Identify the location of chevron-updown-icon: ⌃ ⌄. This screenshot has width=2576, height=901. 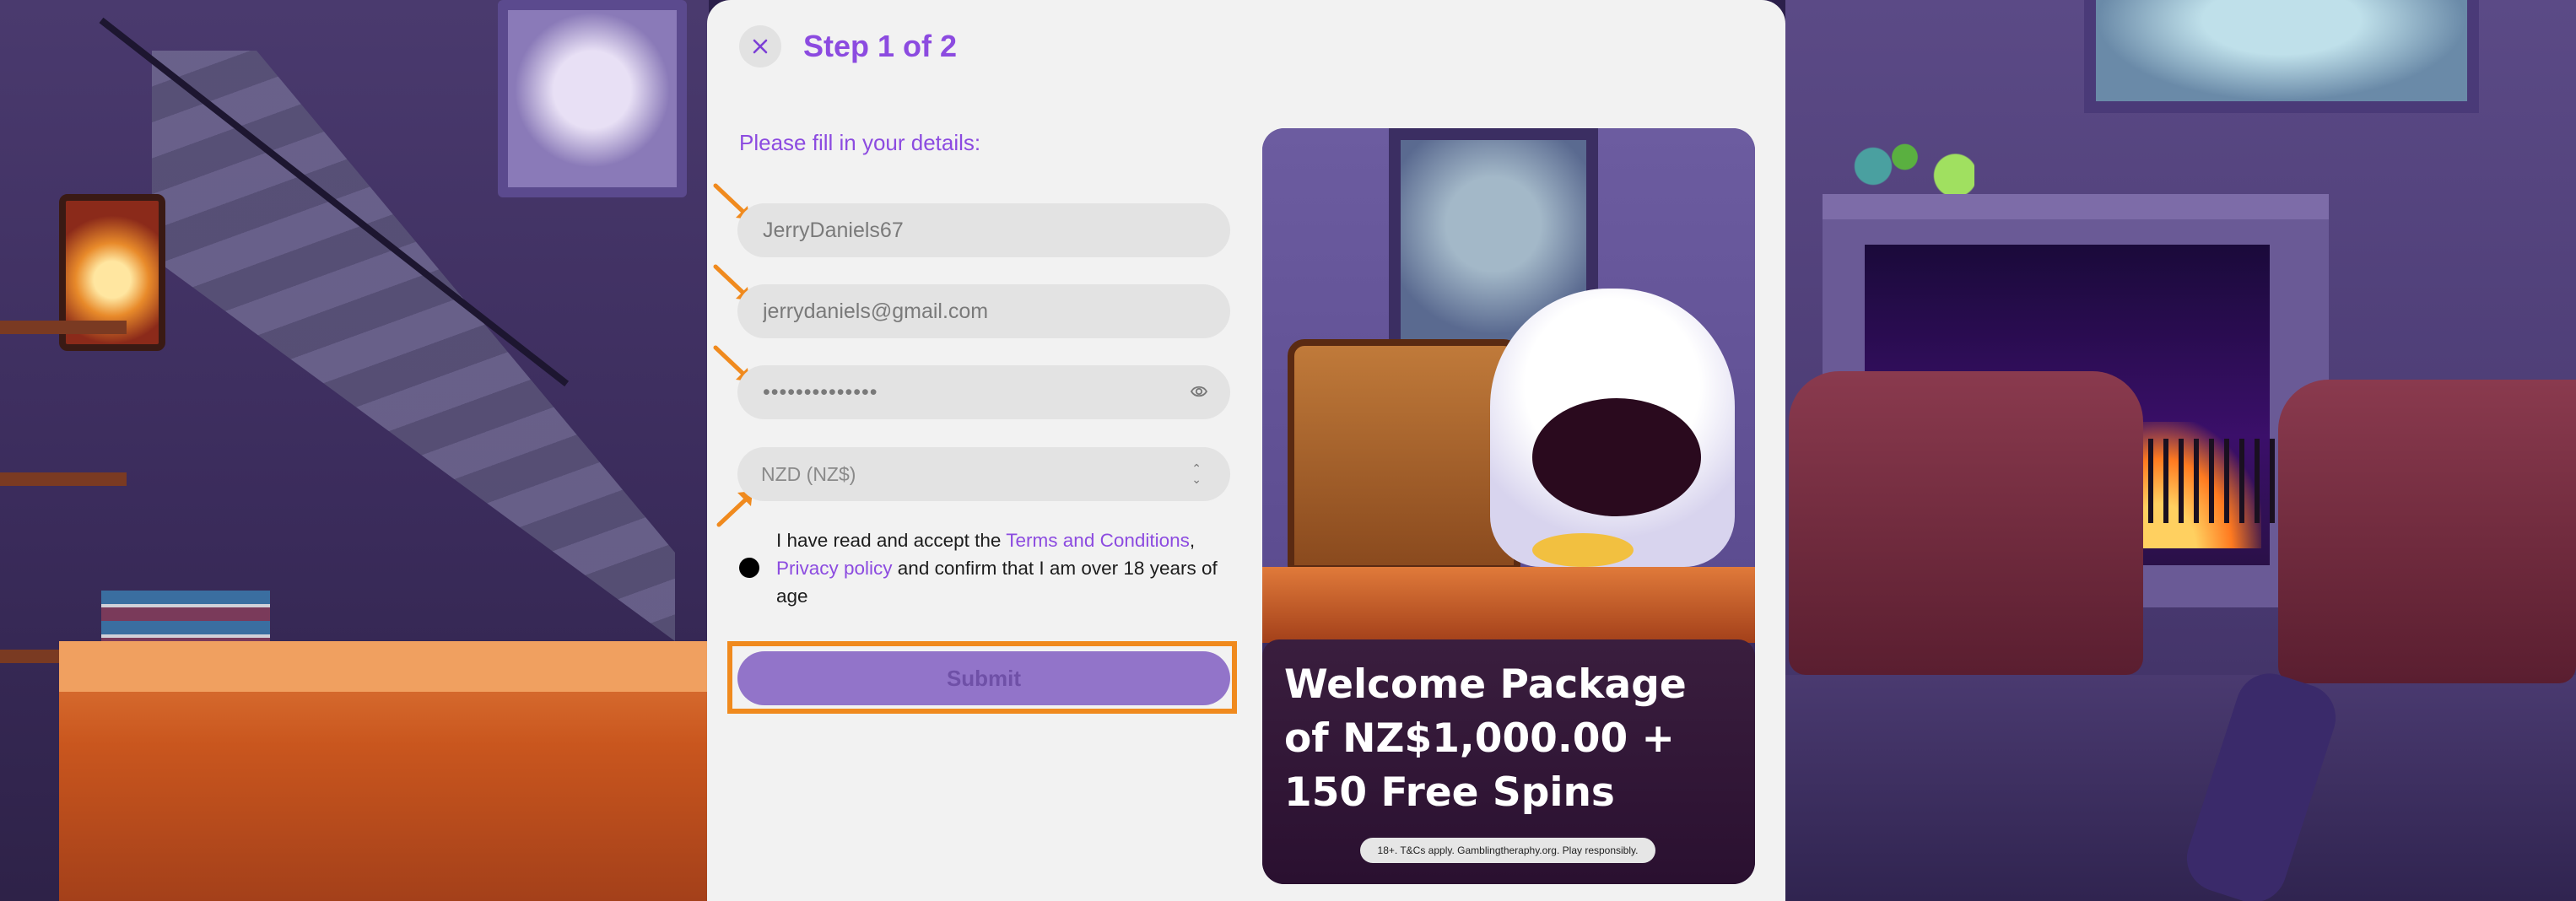
(1196, 473).